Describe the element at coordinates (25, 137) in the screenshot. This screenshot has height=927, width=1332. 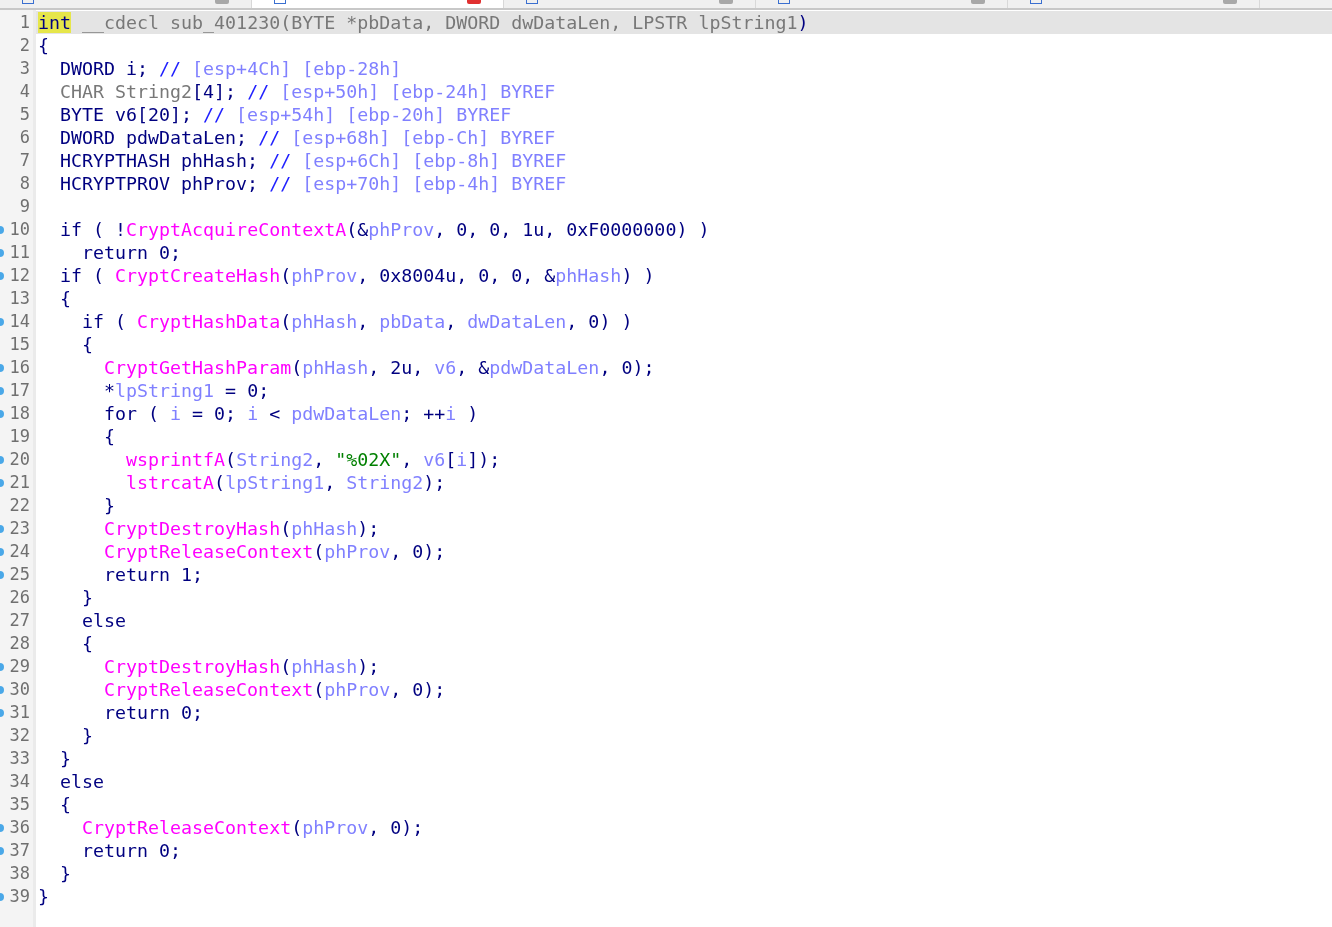
I see `line-number: 6` at that location.